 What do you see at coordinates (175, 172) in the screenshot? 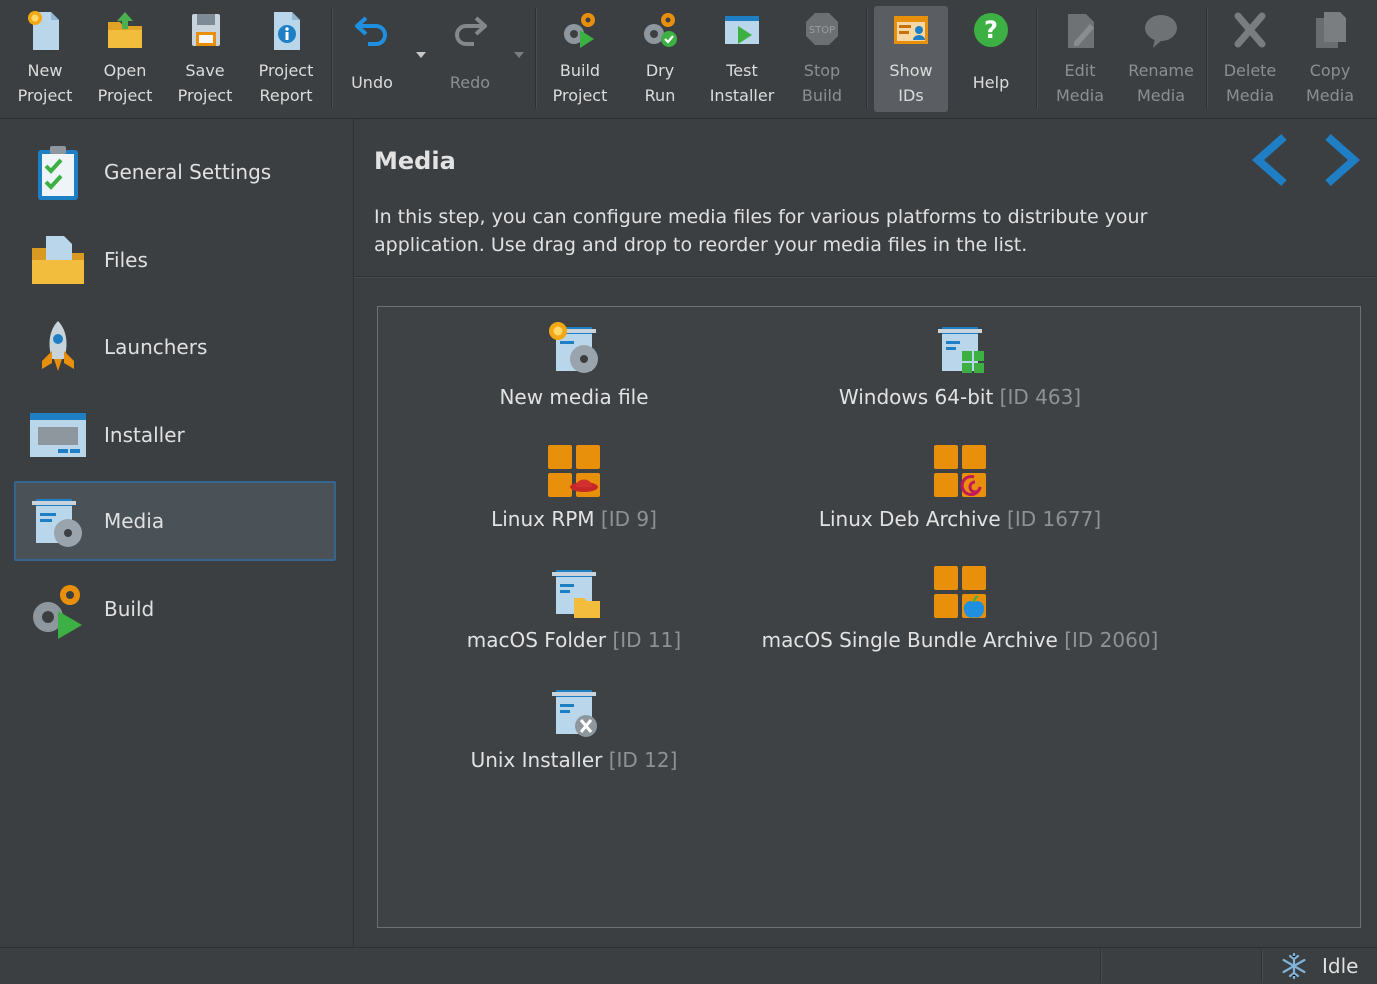
I see `sidebar-item-general-settings: General Settings` at bounding box center [175, 172].